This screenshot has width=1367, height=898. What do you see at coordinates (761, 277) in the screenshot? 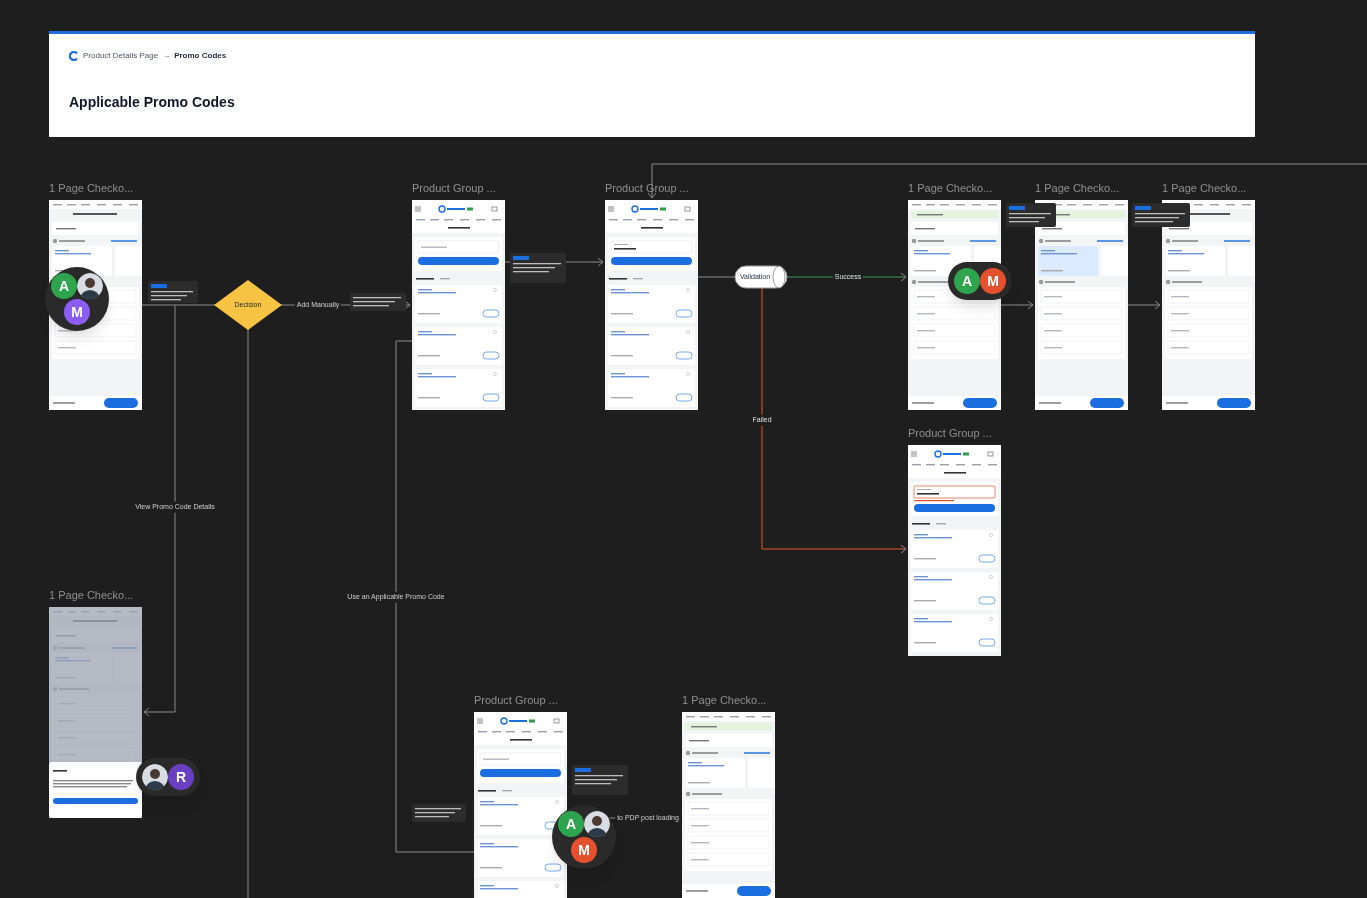
I see `validation-node` at bounding box center [761, 277].